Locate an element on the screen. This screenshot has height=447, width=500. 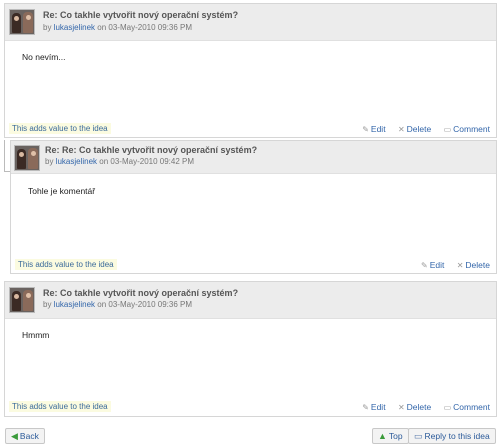
post-actions: ✎ Edit ✕ Delete is located at coordinates (450, 265).